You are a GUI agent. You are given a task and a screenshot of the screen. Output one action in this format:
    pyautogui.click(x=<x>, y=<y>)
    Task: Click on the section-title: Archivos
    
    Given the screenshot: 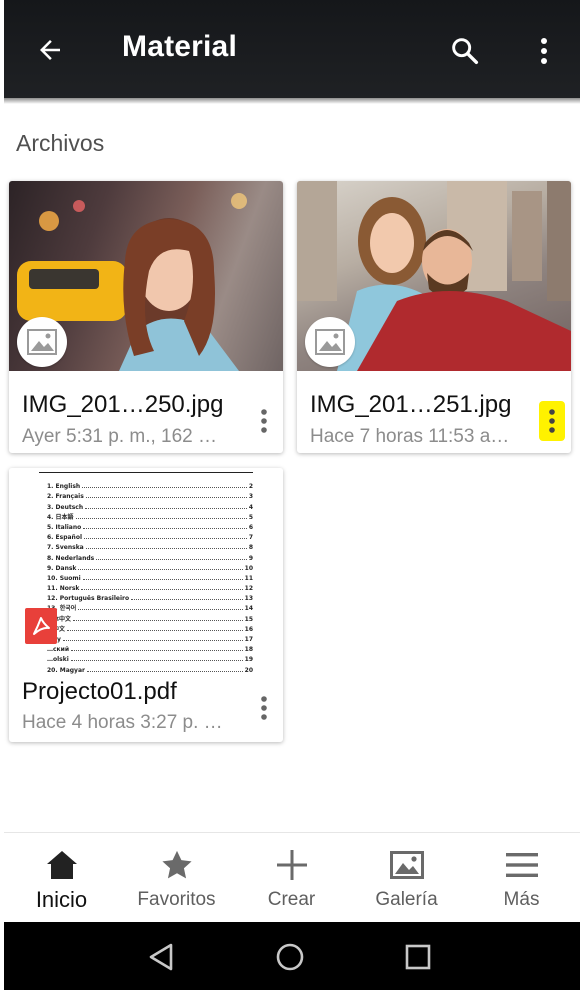 What is the action you would take?
    pyautogui.click(x=60, y=143)
    